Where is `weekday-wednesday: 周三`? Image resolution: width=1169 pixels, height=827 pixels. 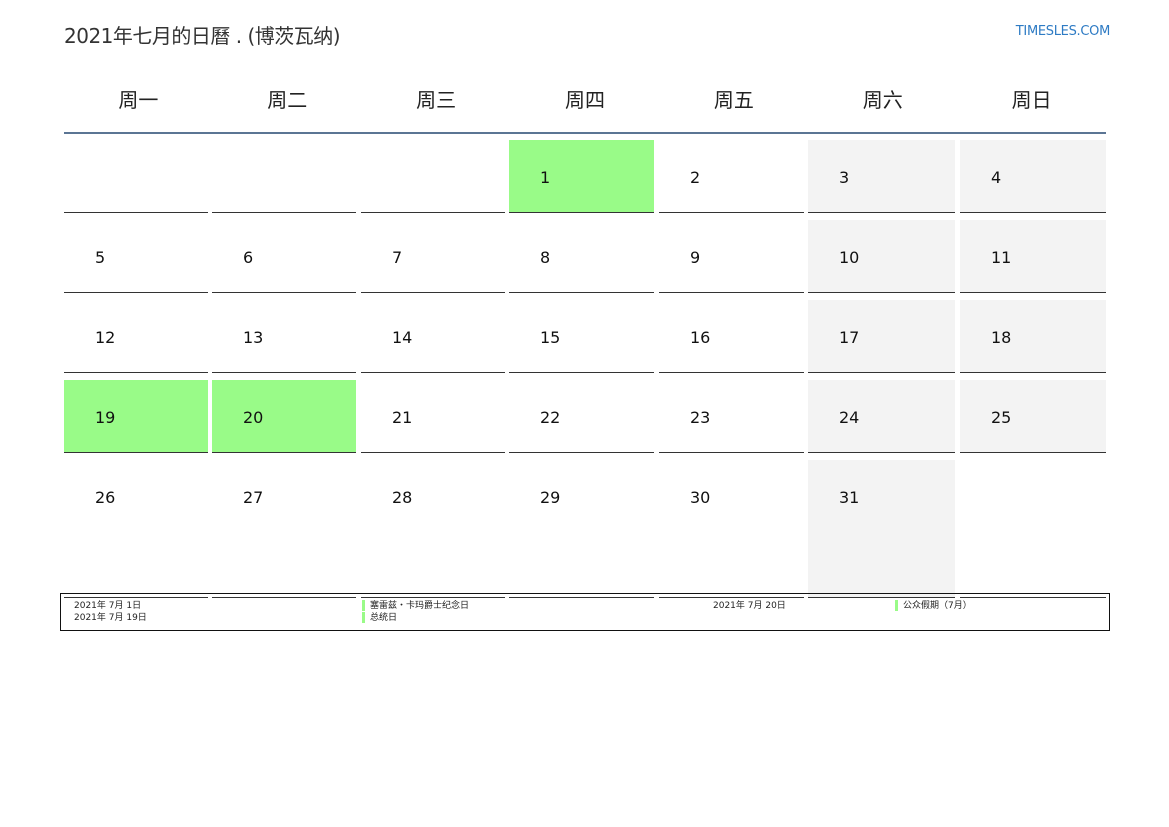
weekday-wednesday: 周三 is located at coordinates (436, 100).